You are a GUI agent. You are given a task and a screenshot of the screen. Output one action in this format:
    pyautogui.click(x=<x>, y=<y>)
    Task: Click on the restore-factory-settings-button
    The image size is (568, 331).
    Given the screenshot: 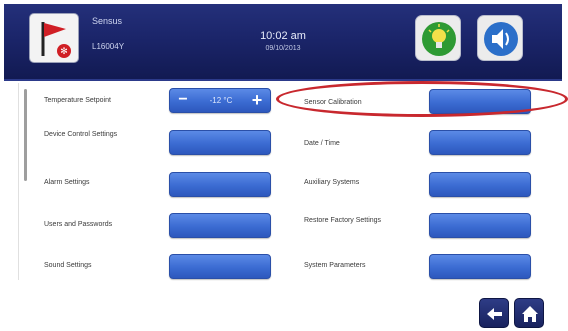 What is the action you would take?
    pyautogui.click(x=480, y=225)
    